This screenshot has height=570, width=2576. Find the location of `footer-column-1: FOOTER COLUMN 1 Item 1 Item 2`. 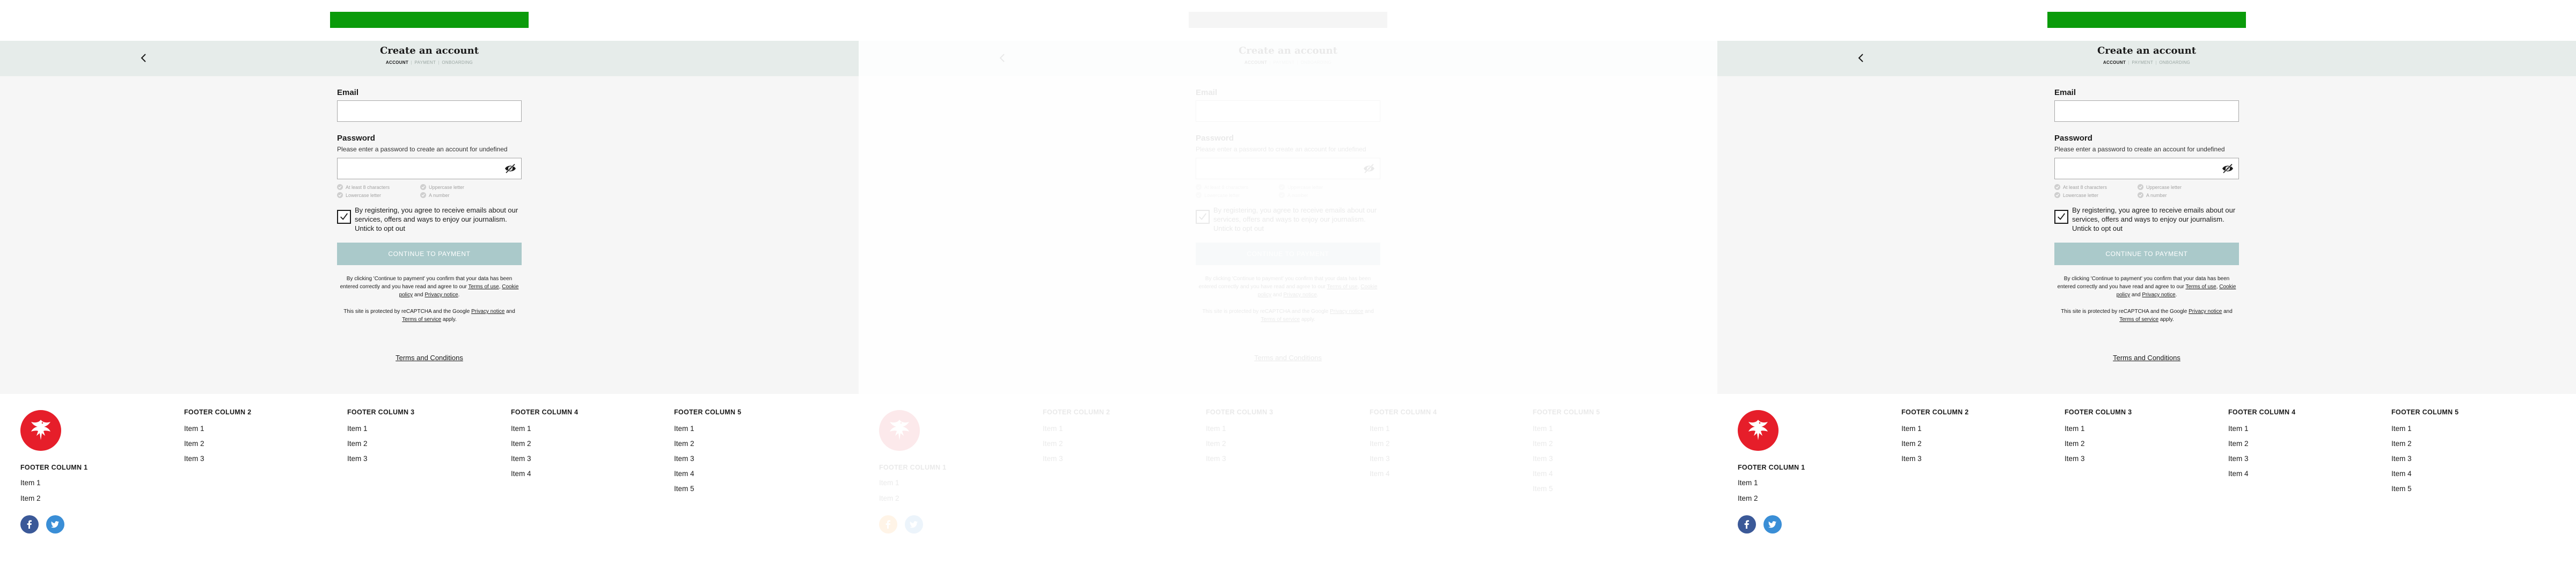

footer-column-1: FOOTER COLUMN 1 Item 1 Item 2 is located at coordinates (912, 483).